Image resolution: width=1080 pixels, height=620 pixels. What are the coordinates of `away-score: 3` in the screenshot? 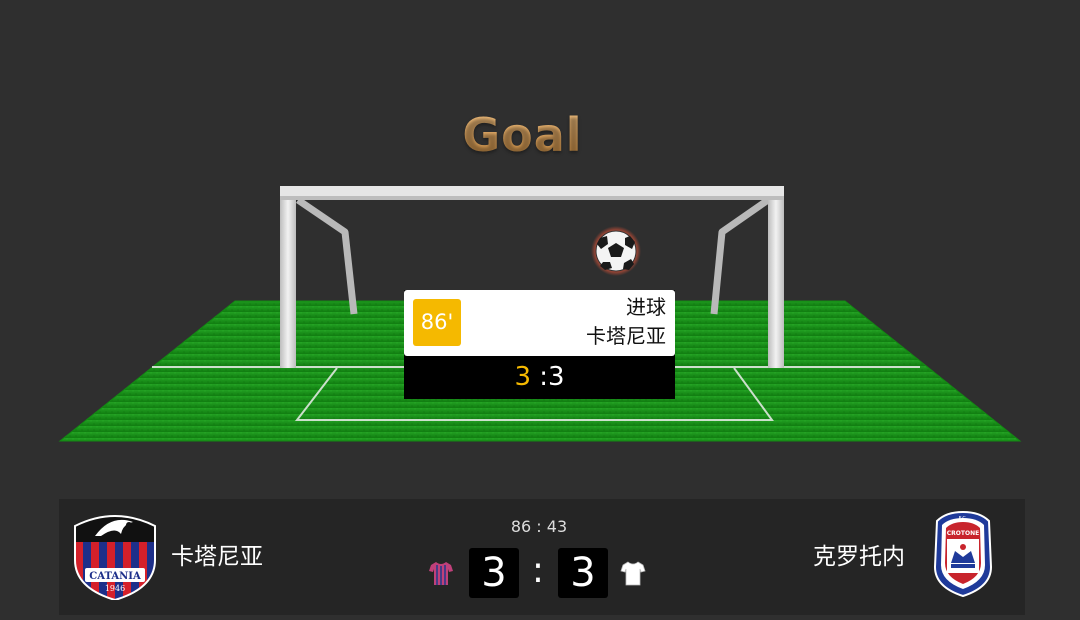 It's located at (583, 573).